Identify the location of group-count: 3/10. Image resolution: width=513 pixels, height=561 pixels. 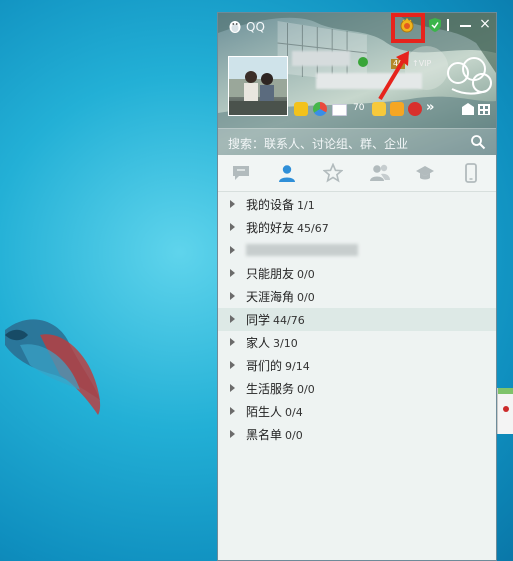
(285, 343).